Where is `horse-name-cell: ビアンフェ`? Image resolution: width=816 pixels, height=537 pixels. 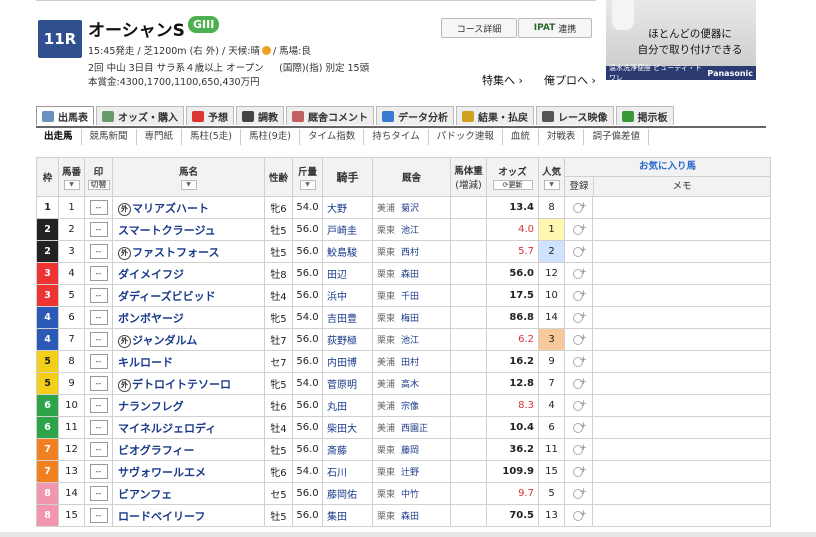 horse-name-cell: ビアンフェ is located at coordinates (188, 493).